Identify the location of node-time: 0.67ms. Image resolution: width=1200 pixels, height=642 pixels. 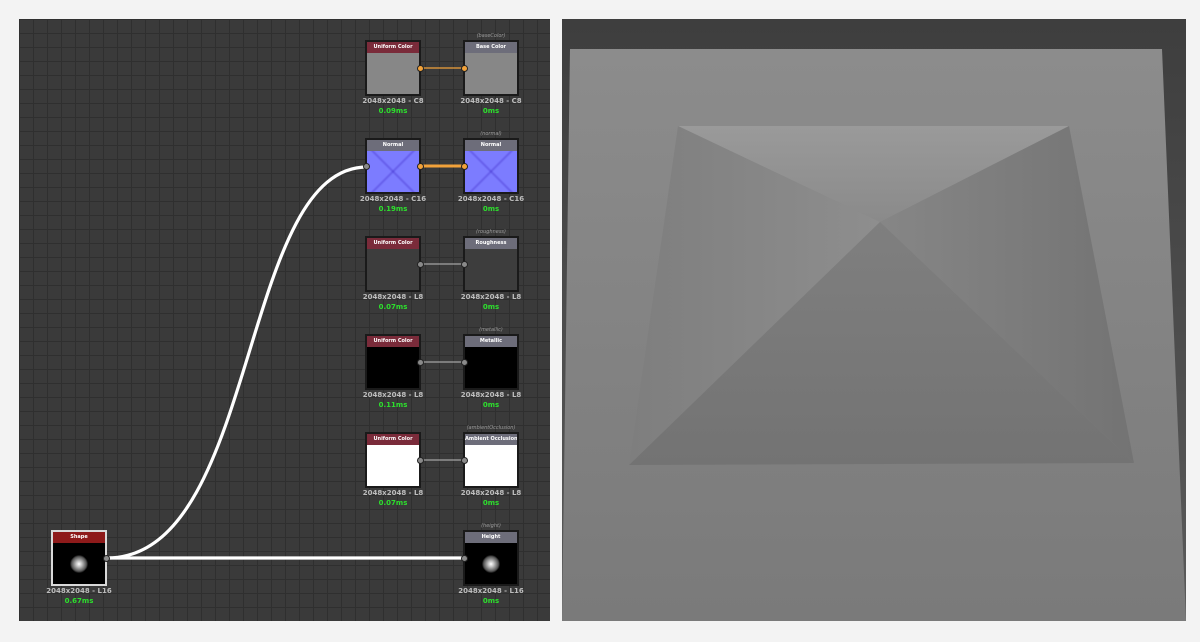
(79, 601).